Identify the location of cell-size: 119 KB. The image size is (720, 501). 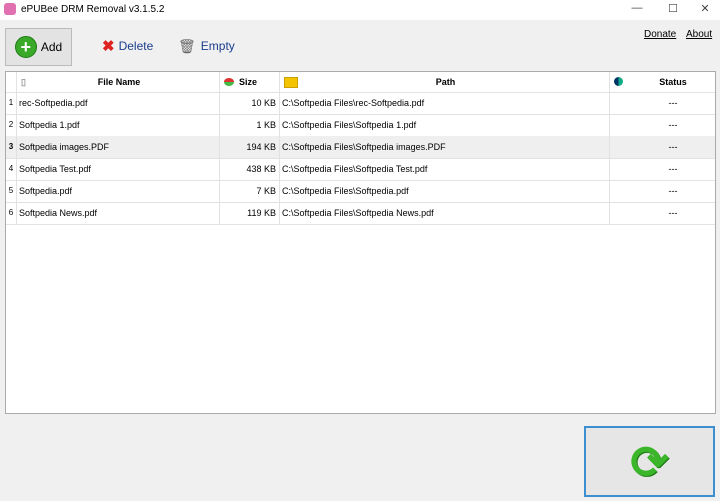
(250, 213).